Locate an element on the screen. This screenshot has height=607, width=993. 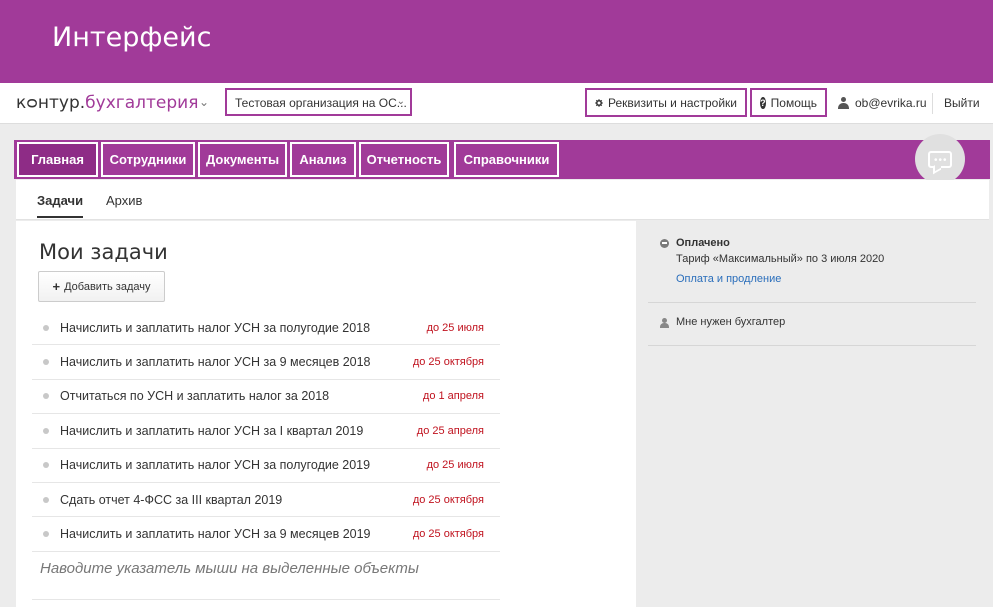
tab-analysis: Анализ is located at coordinates (323, 159).